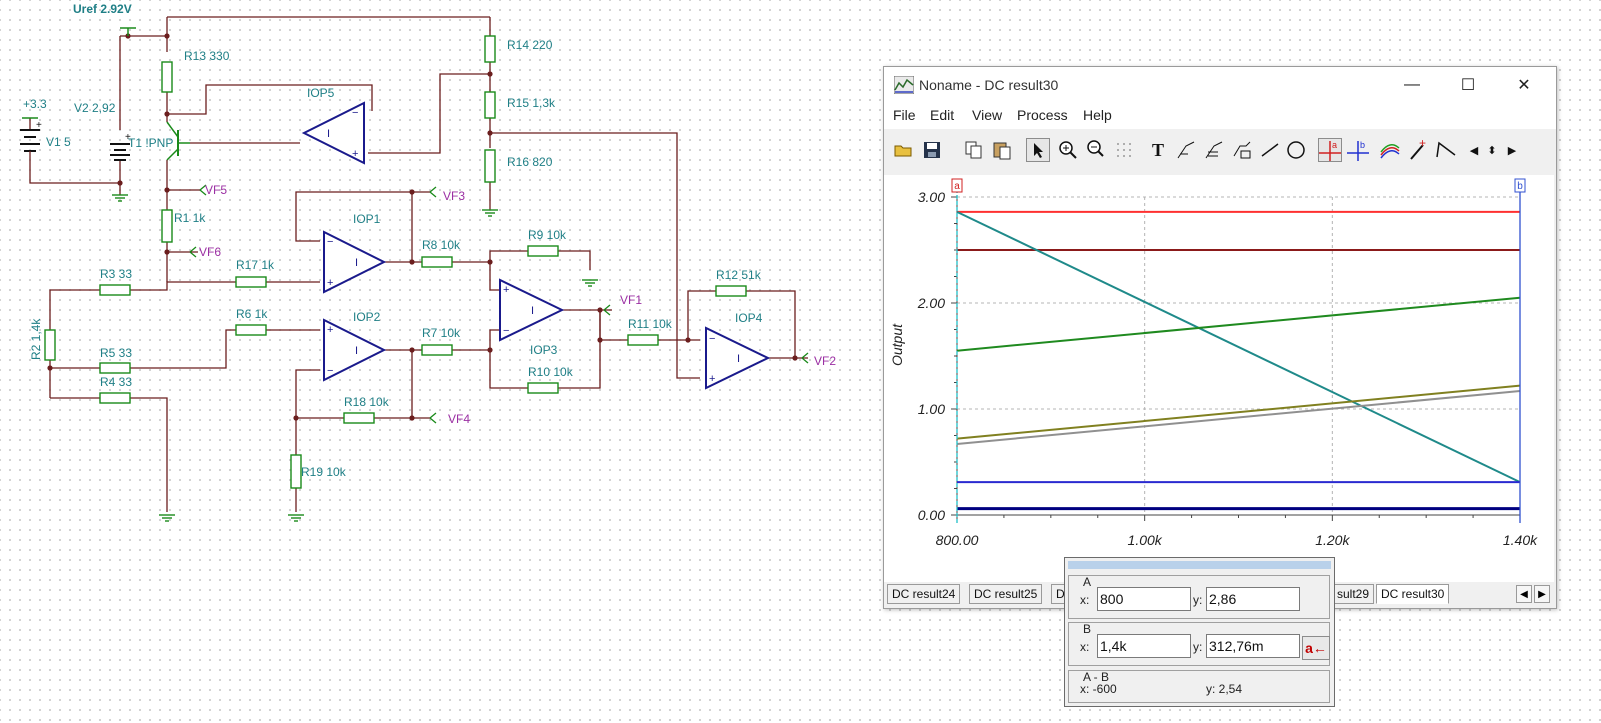 This screenshot has height=723, width=1601. I want to click on cursor-panel-titlebar, so click(1199, 565).